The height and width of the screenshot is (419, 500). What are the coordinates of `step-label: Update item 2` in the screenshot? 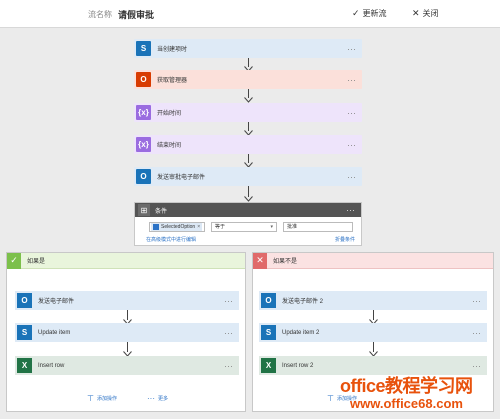 It's located at (301, 332).